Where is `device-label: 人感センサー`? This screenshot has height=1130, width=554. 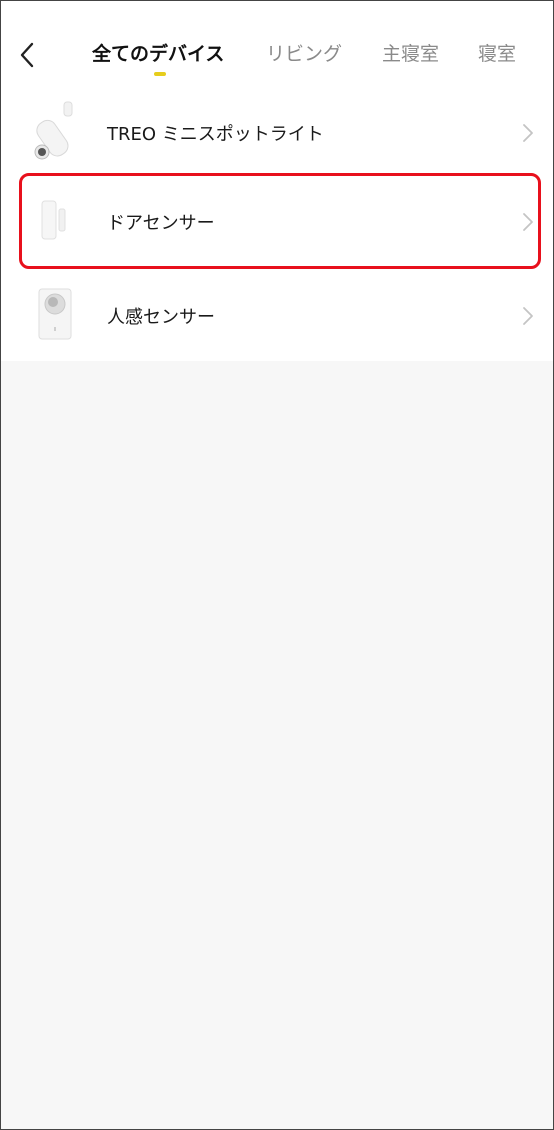 device-label: 人感センサー is located at coordinates (161, 317).